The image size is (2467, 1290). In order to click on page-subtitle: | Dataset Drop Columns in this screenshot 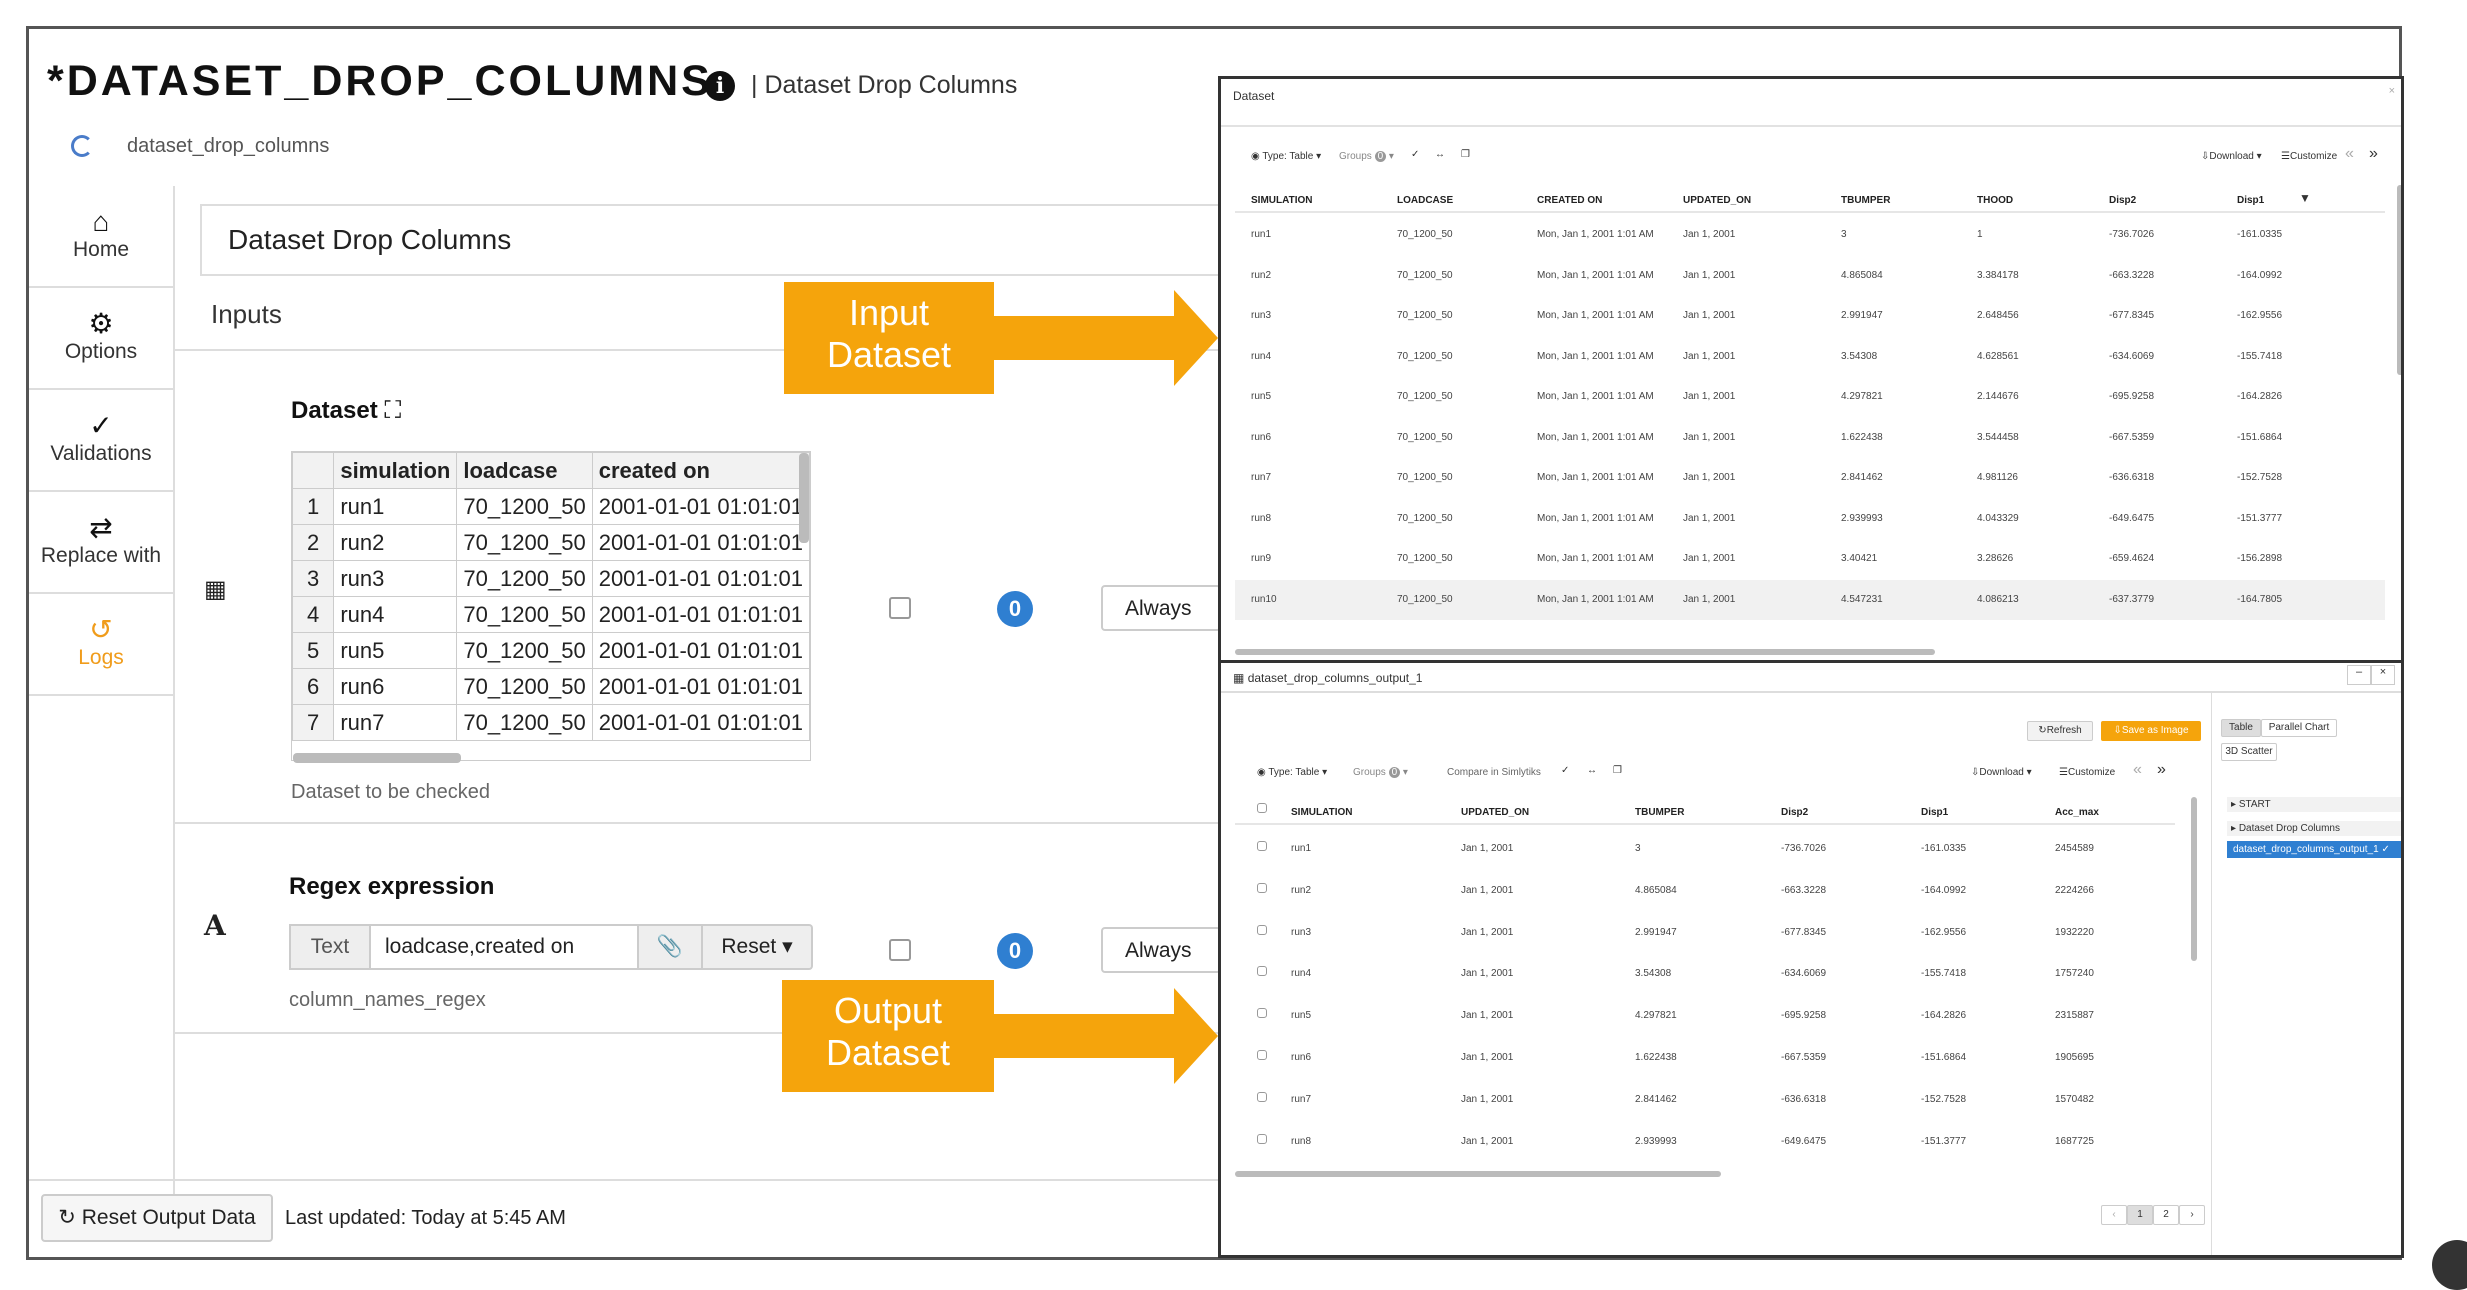, I will do `click(884, 85)`.